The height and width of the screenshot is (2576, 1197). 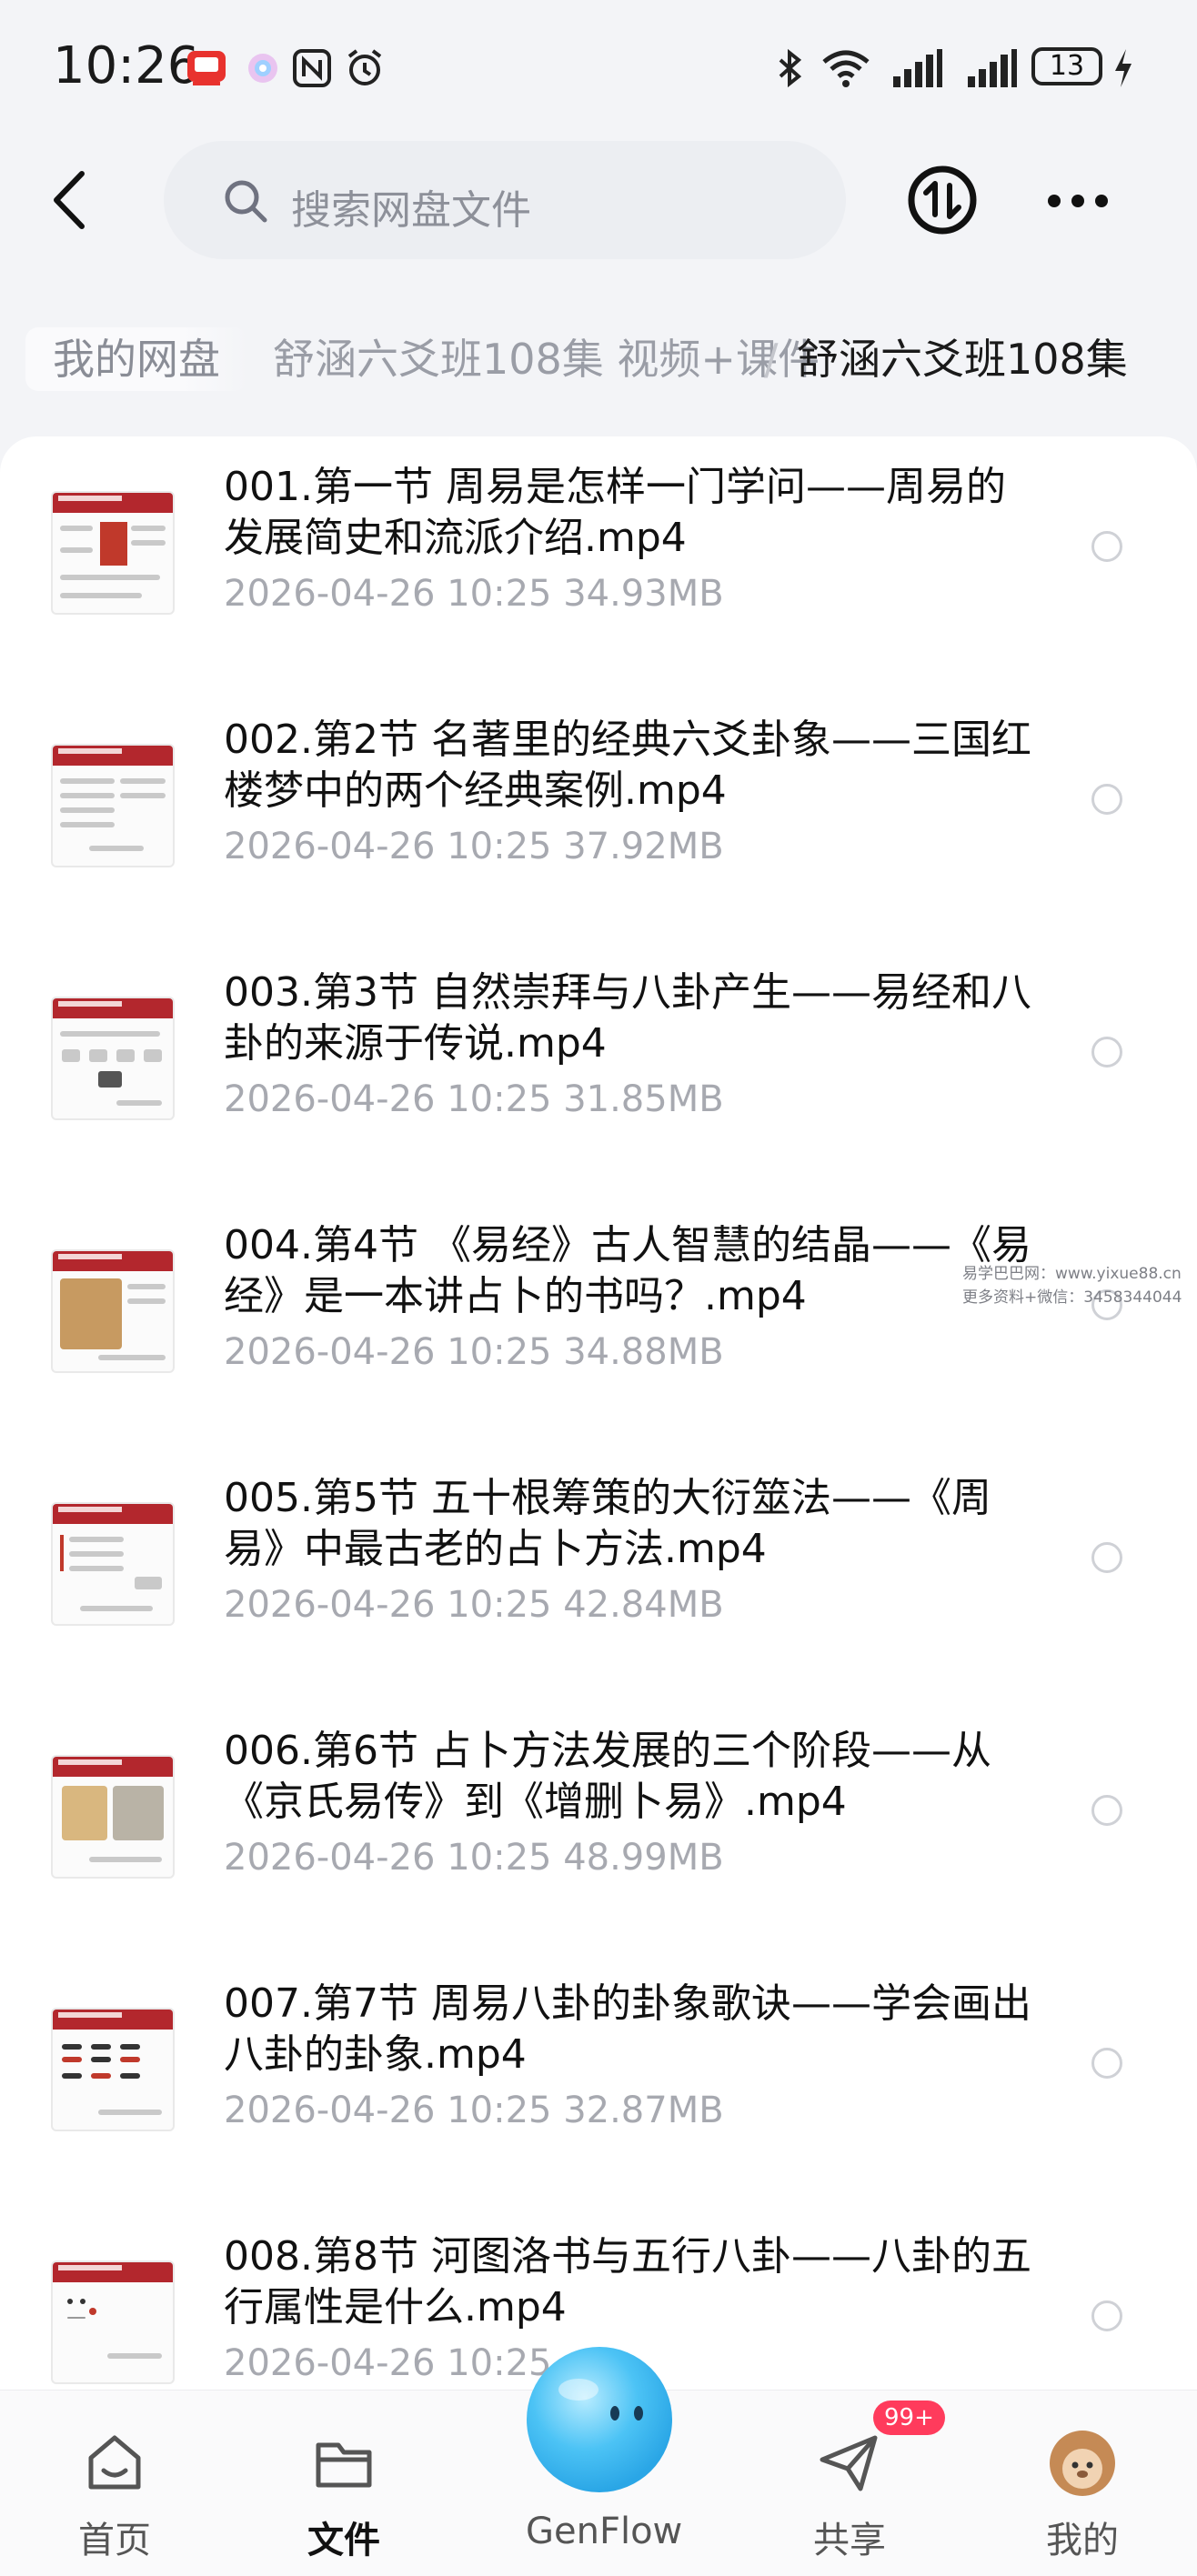 What do you see at coordinates (962, 360) in the screenshot?
I see `breadcrumb-current: 舒涵六爻班108集` at bounding box center [962, 360].